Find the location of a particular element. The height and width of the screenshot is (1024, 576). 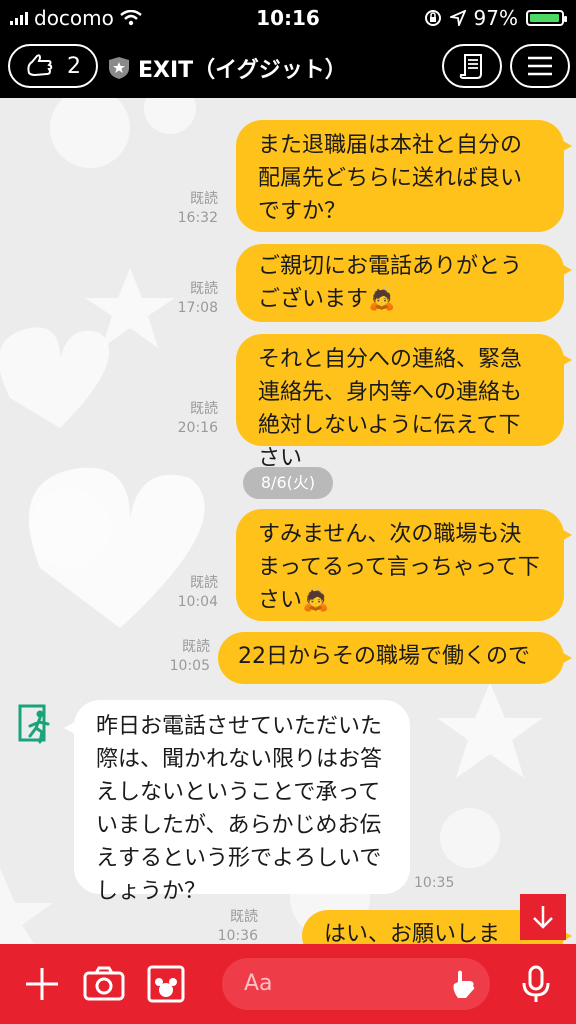

chat-title: EXIT（イグジット） is located at coordinates (242, 70).